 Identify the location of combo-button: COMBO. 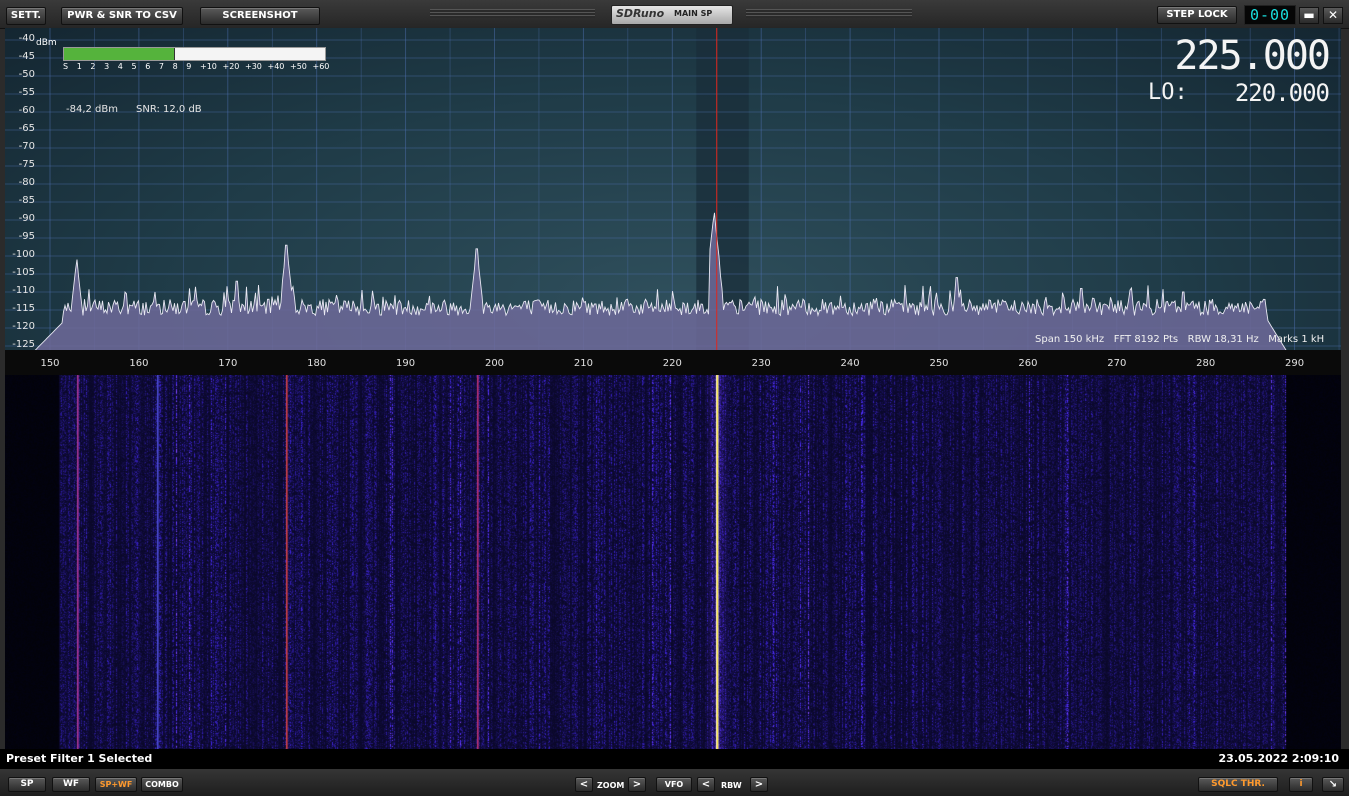
(162, 784).